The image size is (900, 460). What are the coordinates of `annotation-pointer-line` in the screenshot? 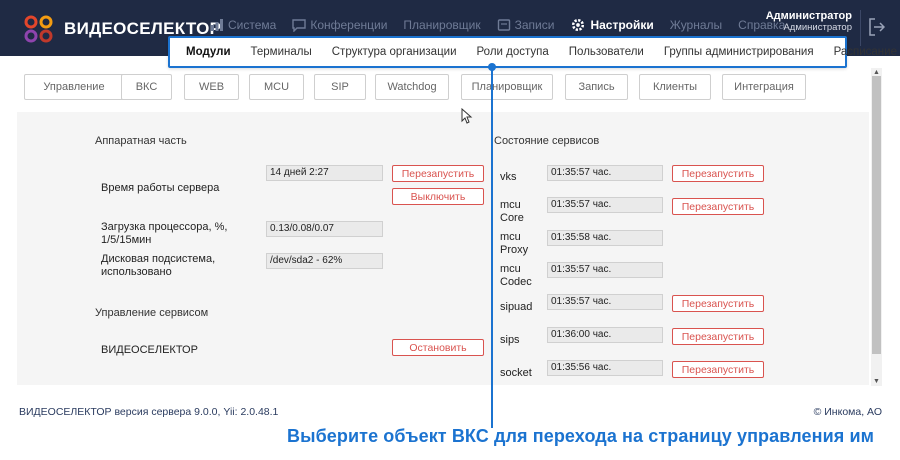 It's located at (492, 247).